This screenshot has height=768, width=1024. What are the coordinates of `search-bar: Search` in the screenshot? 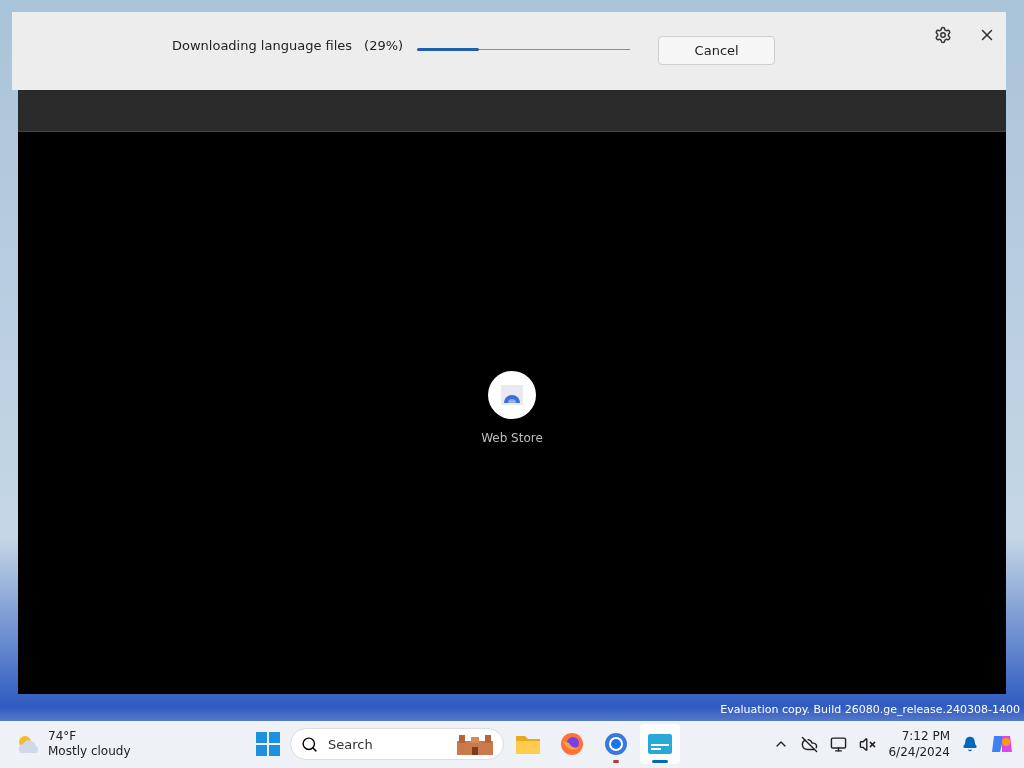 It's located at (397, 744).